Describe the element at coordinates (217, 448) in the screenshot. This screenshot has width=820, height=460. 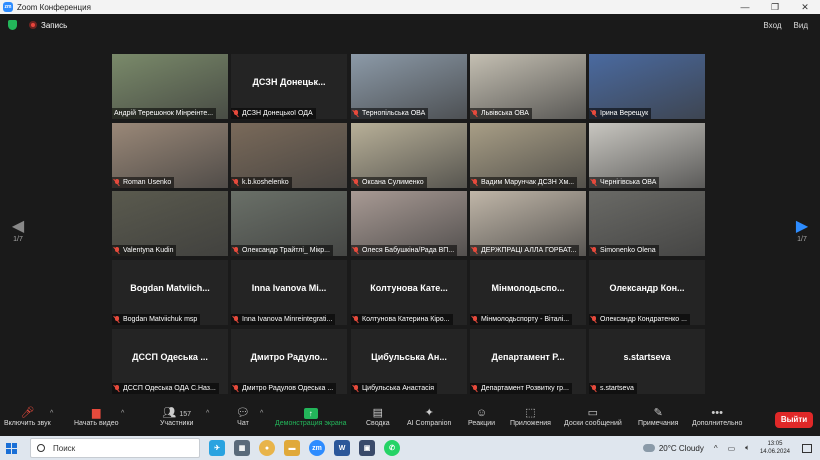
I see `telegram-icon: ✈` at that location.